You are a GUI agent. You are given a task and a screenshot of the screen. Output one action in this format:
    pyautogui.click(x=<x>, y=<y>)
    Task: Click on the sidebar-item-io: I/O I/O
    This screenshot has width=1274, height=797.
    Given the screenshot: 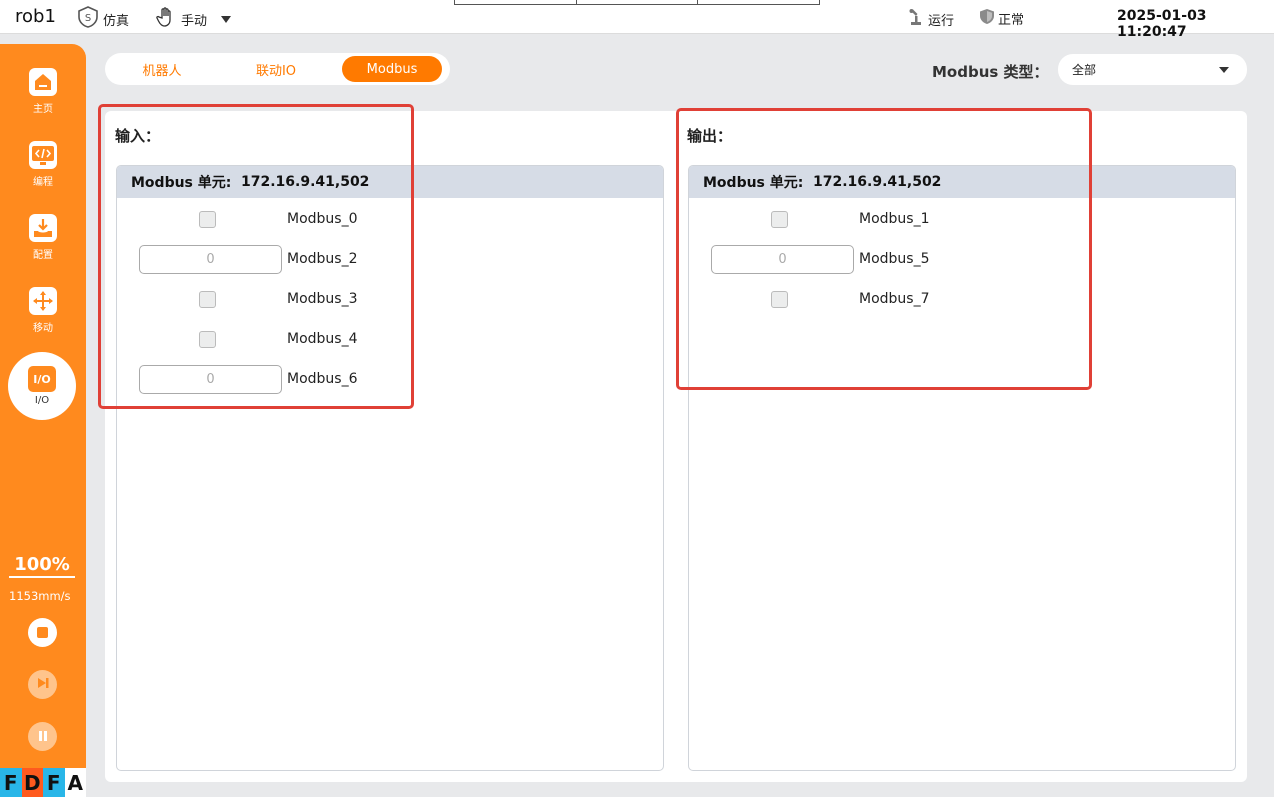 What is the action you would take?
    pyautogui.click(x=42, y=386)
    